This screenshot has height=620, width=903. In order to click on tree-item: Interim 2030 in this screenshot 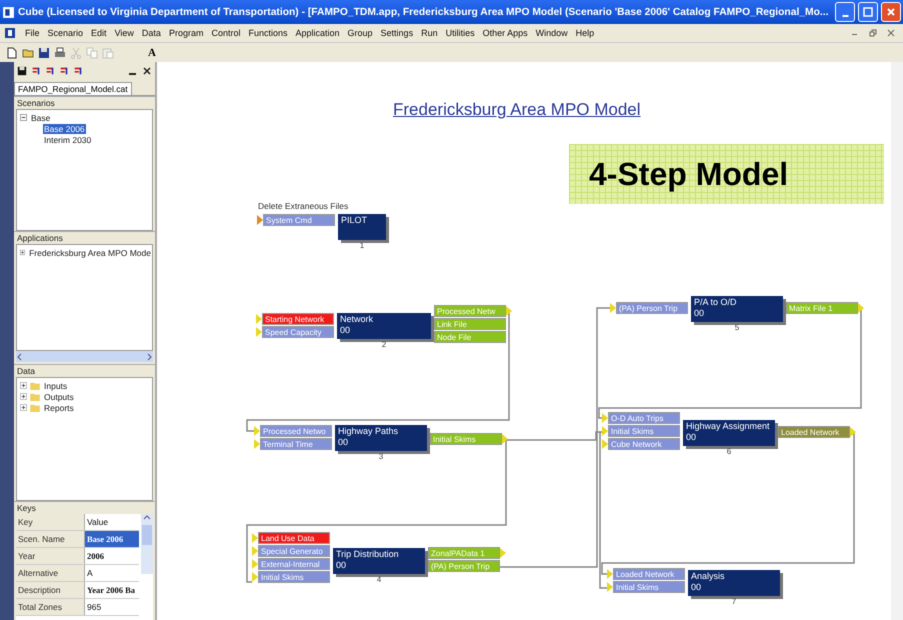, I will do `click(67, 139)`.